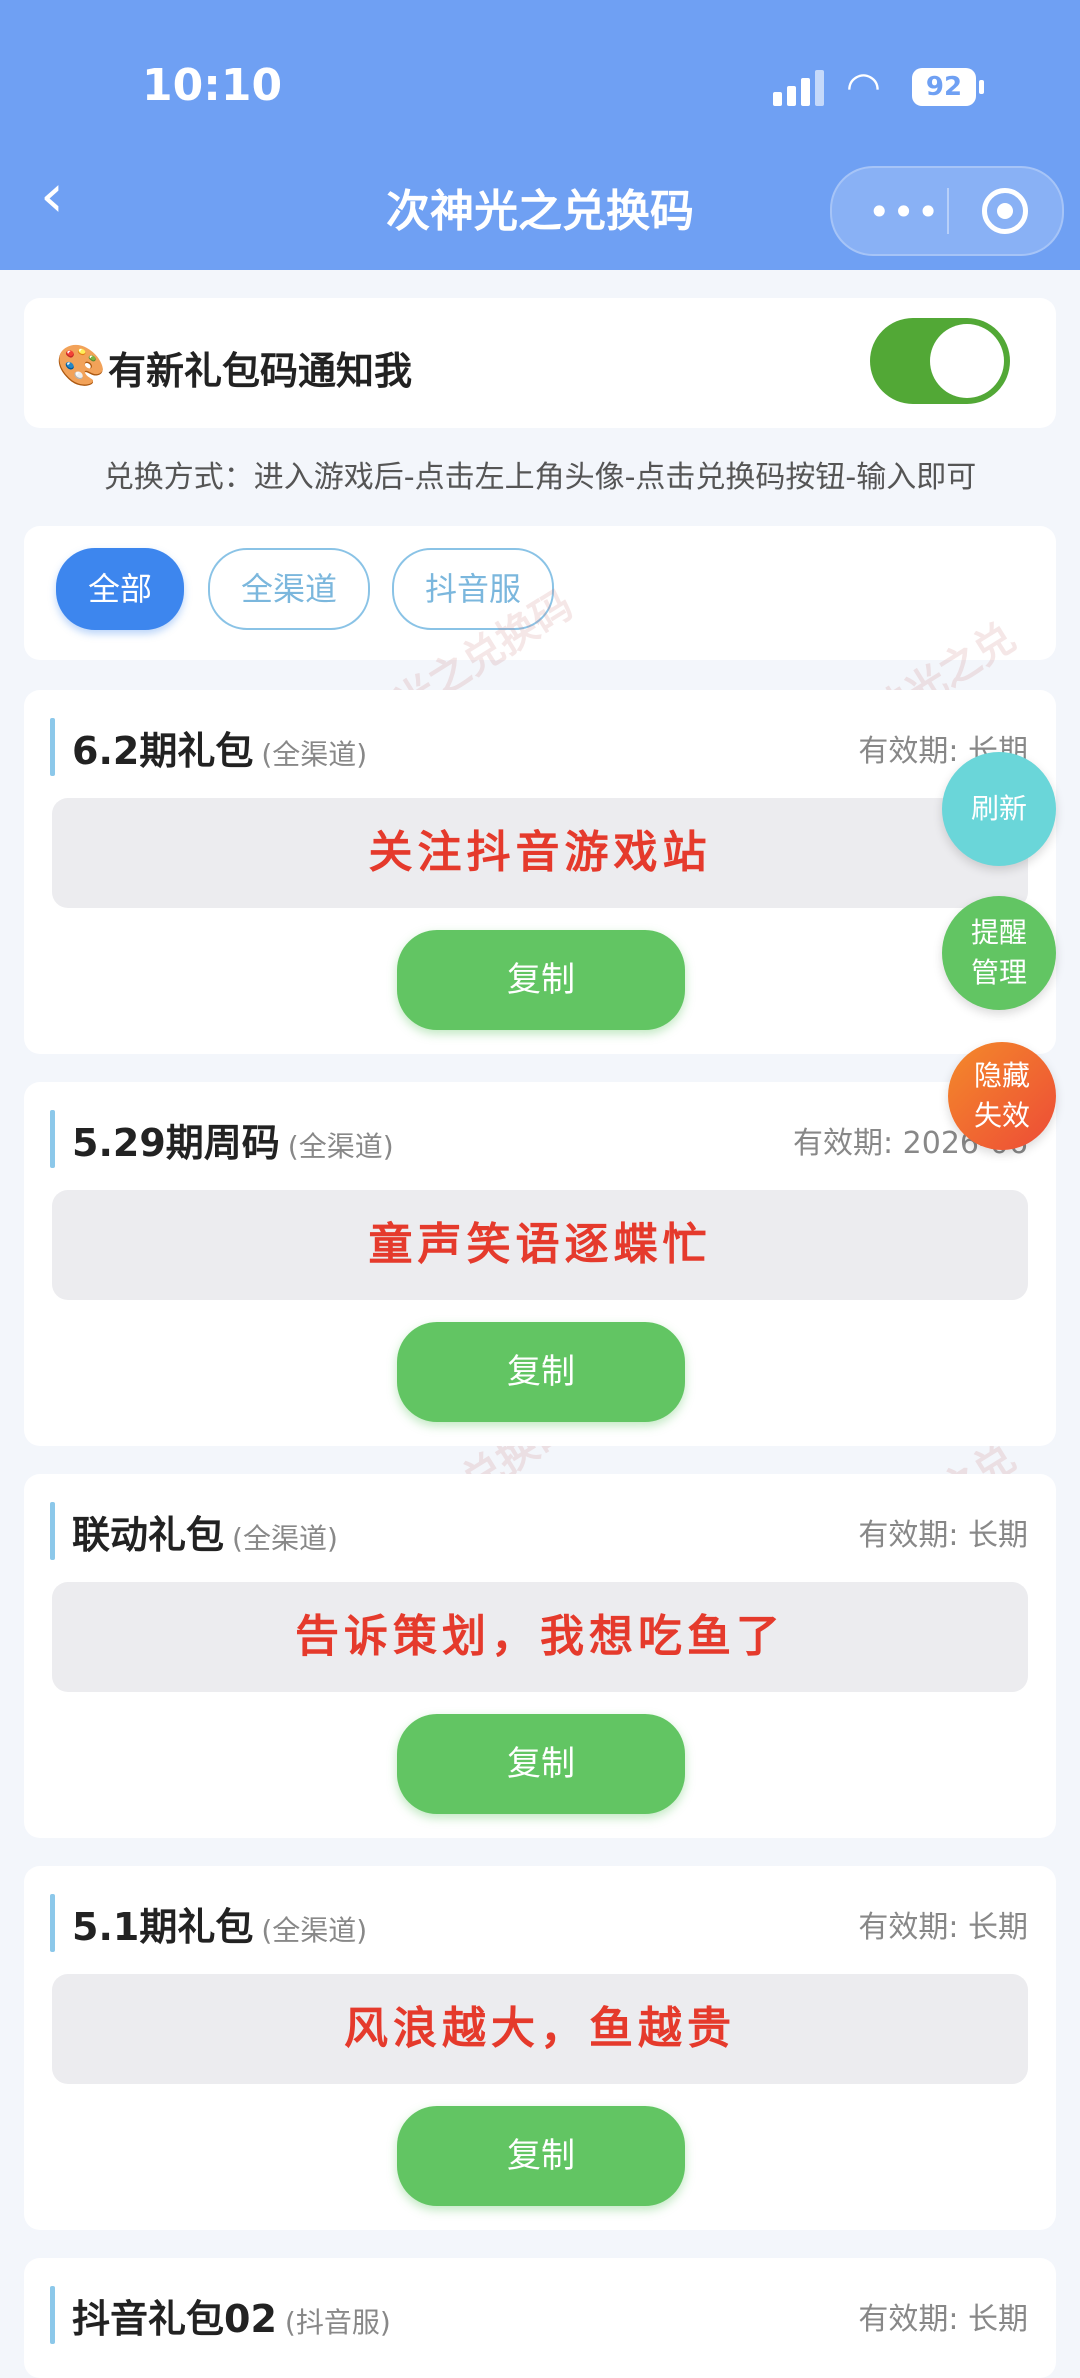 This screenshot has width=1080, height=2378. I want to click on gift-card: 5.29期周码 (全渠道) 有效期: 2026-06 童声笑语逐蝶忙 复制, so click(540, 1264).